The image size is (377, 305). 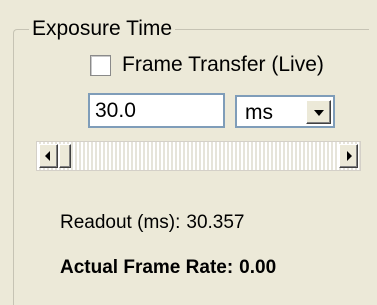 I want to click on unit-dropdown-button, so click(x=318, y=112).